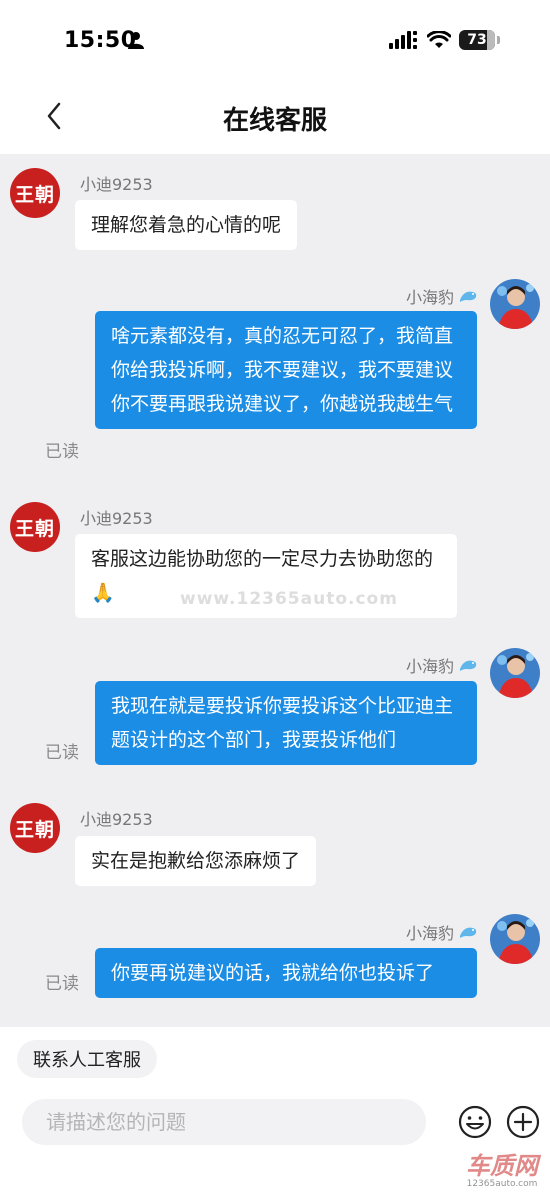  Describe the element at coordinates (286, 723) in the screenshot. I see `user-message-bubble: 我现在就是要投诉你要投诉这个比亚迪主题设计的这个部门，我要投诉他们` at that location.